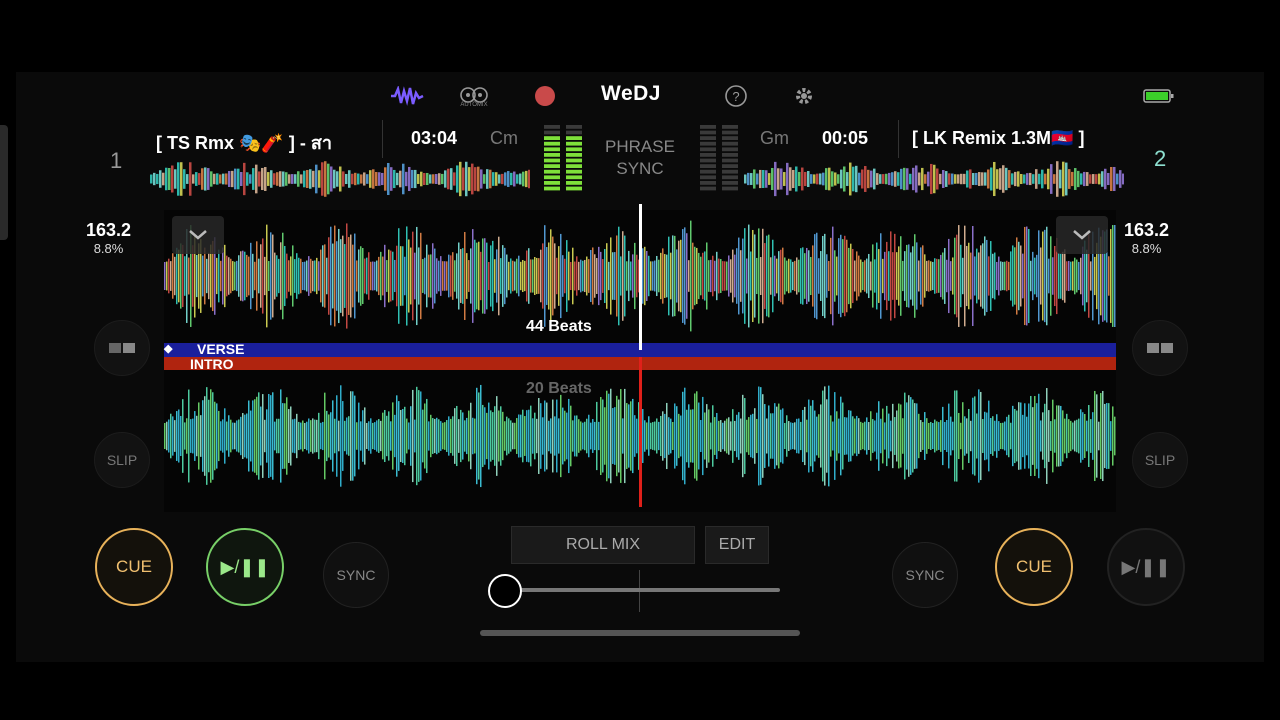  What do you see at coordinates (122, 460) in the screenshot?
I see `deck1-slip-button: SLIP` at bounding box center [122, 460].